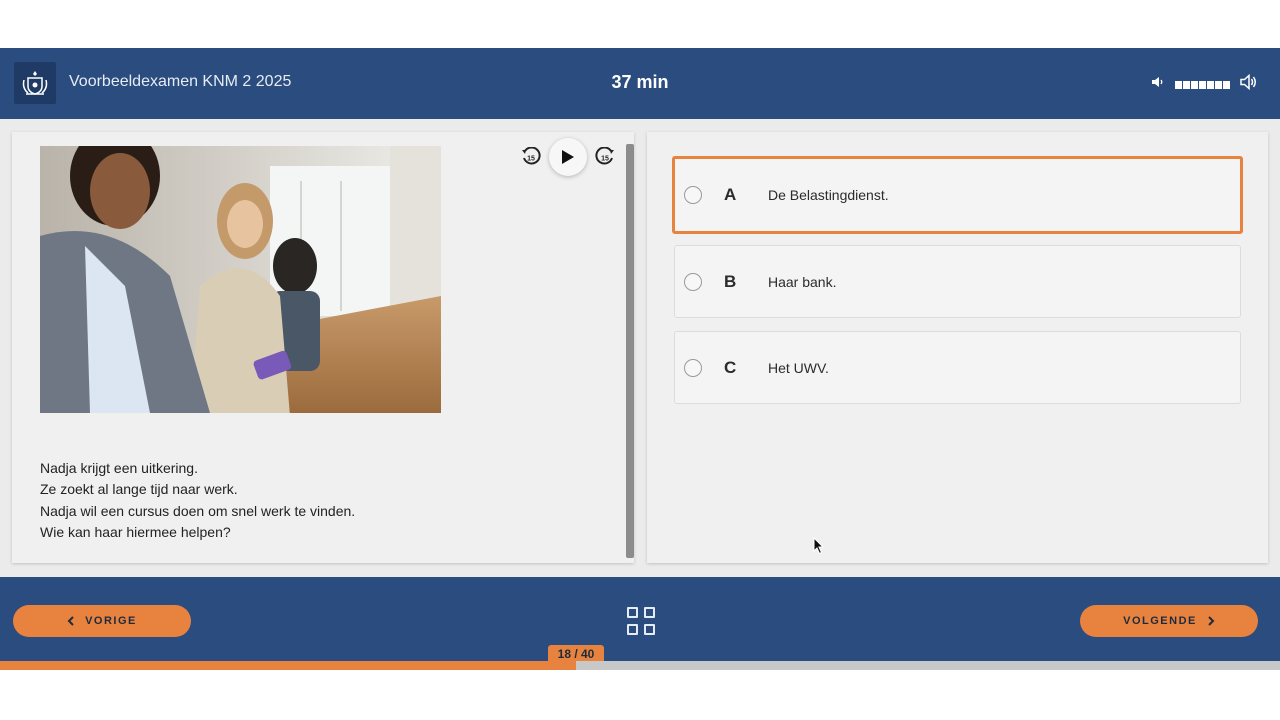  Describe the element at coordinates (730, 367) in the screenshot. I see `option-letter: C` at that location.